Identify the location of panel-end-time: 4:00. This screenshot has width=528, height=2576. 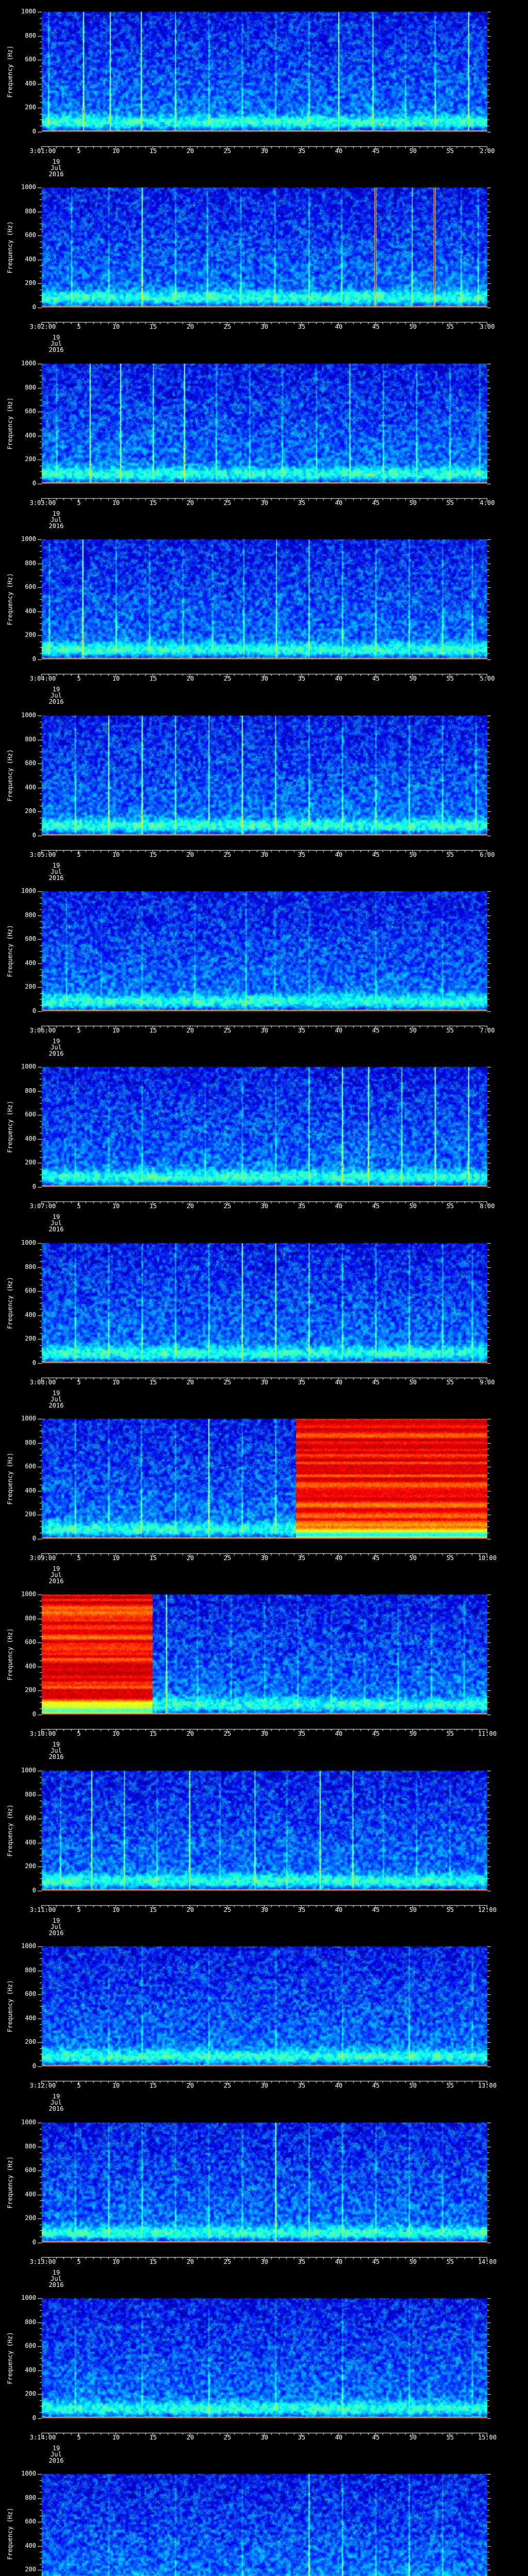
(487, 502).